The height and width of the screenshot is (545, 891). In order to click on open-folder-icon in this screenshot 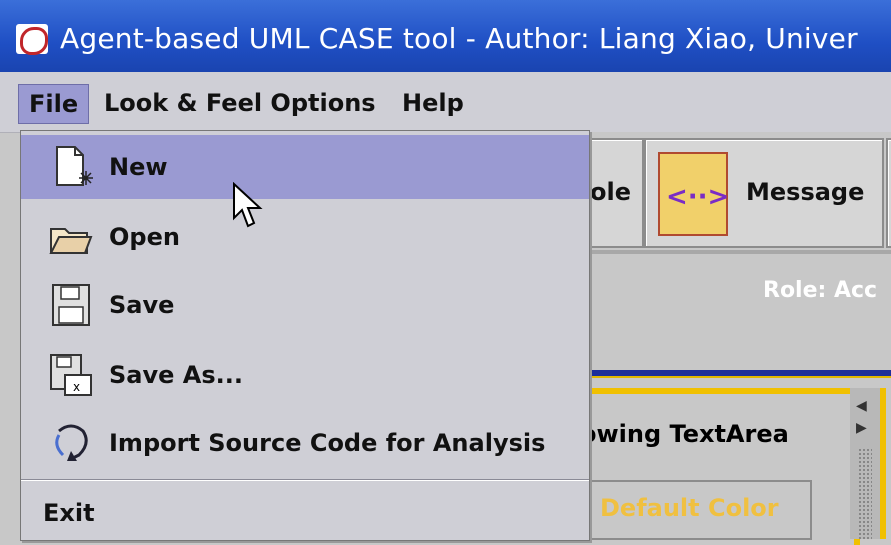, I will do `click(71, 241)`.